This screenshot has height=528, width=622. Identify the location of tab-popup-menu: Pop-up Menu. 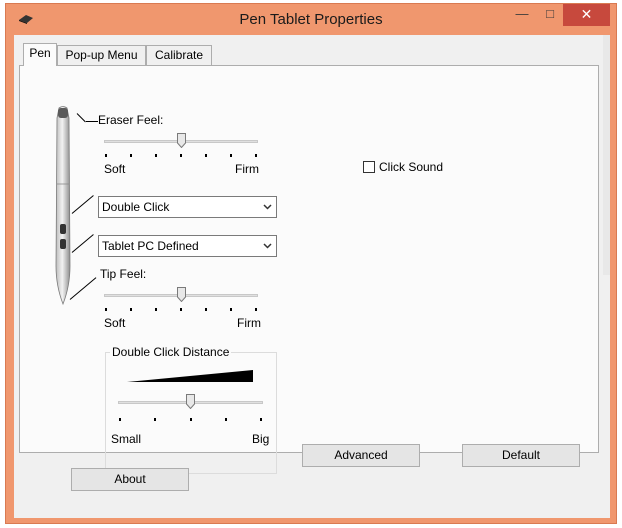
(101, 55).